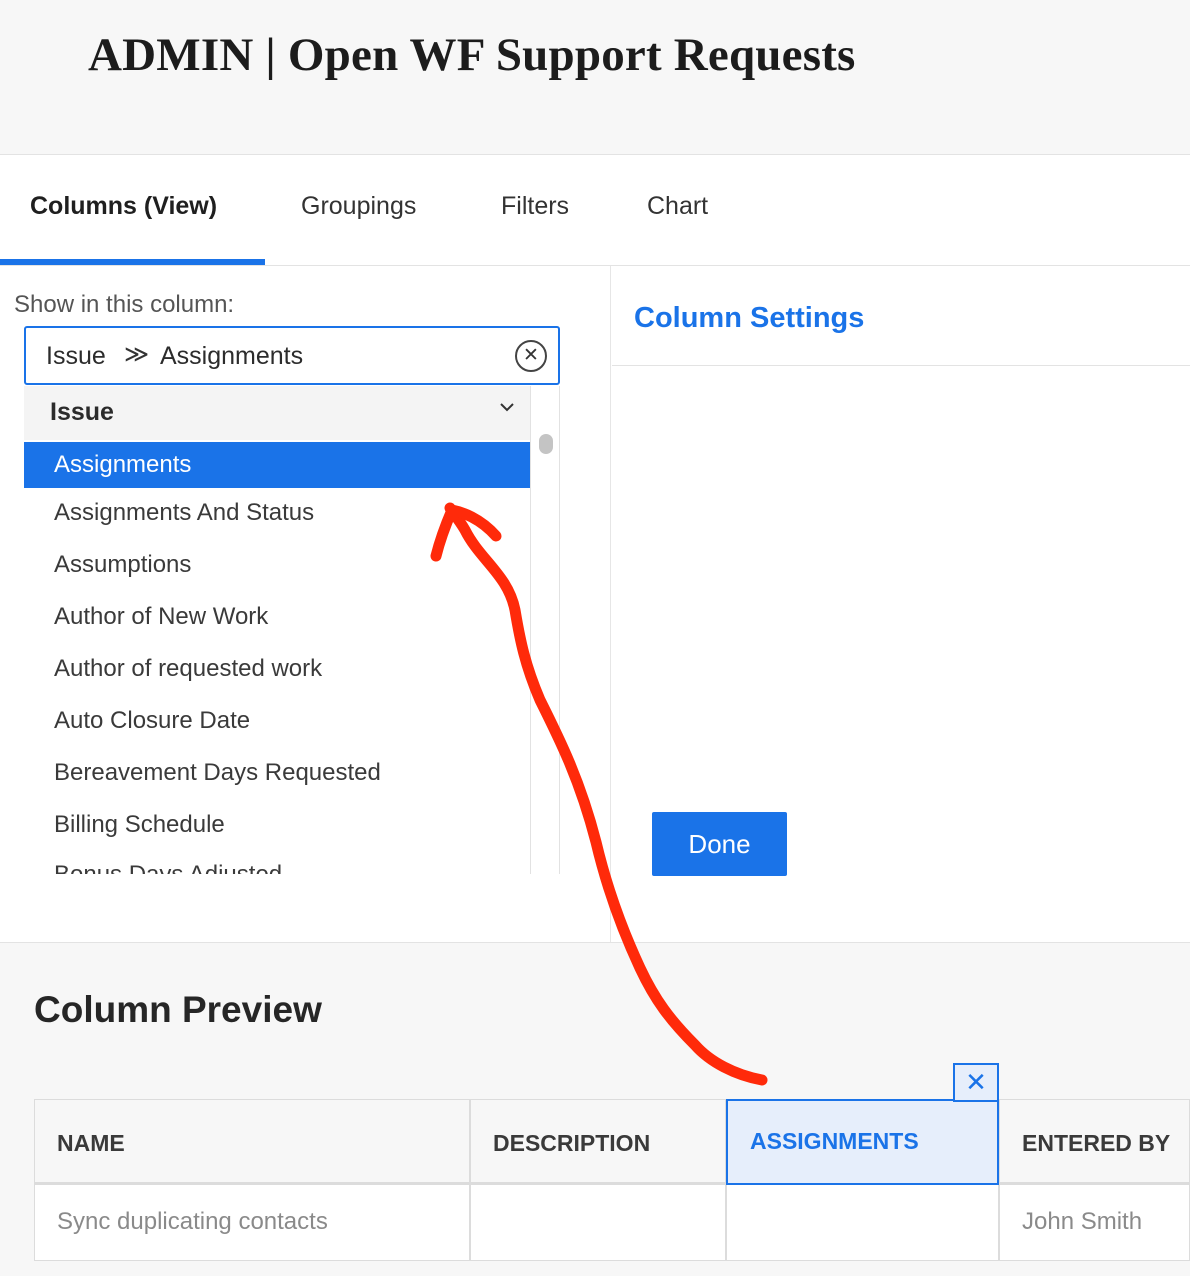 Image resolution: width=1190 pixels, height=1276 pixels. What do you see at coordinates (277, 825) in the screenshot?
I see `dropdown-option: Billing Schedule` at bounding box center [277, 825].